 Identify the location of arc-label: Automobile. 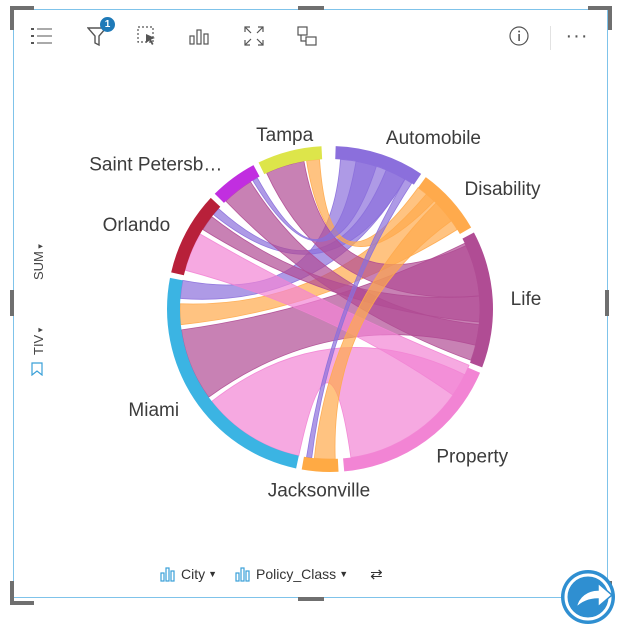
(433, 138).